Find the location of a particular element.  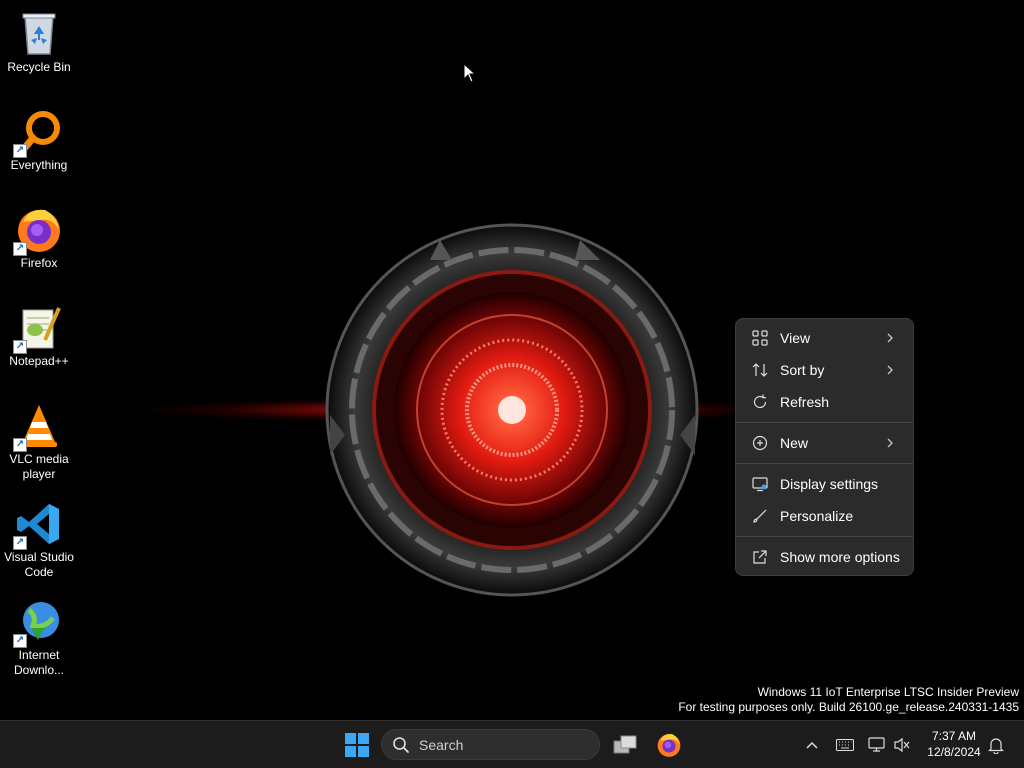

menu-item-new: New is located at coordinates (824, 443).